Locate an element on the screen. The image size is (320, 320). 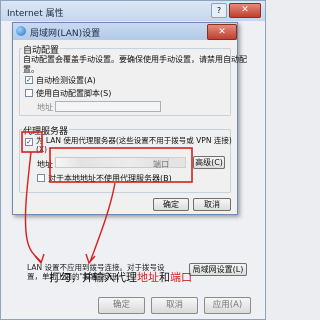
instruction-part4: 端口 is located at coordinates (181, 277).